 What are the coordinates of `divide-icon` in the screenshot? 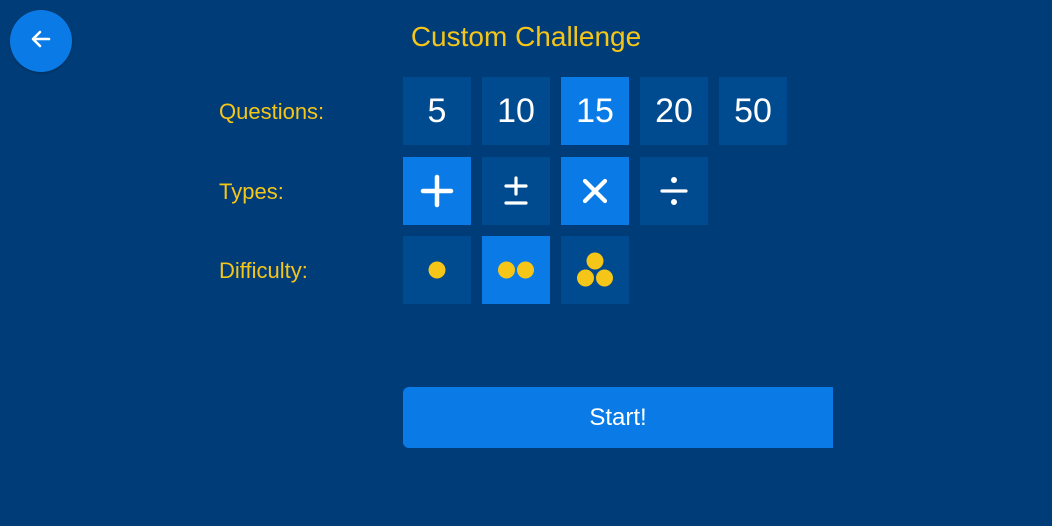 It's located at (674, 191).